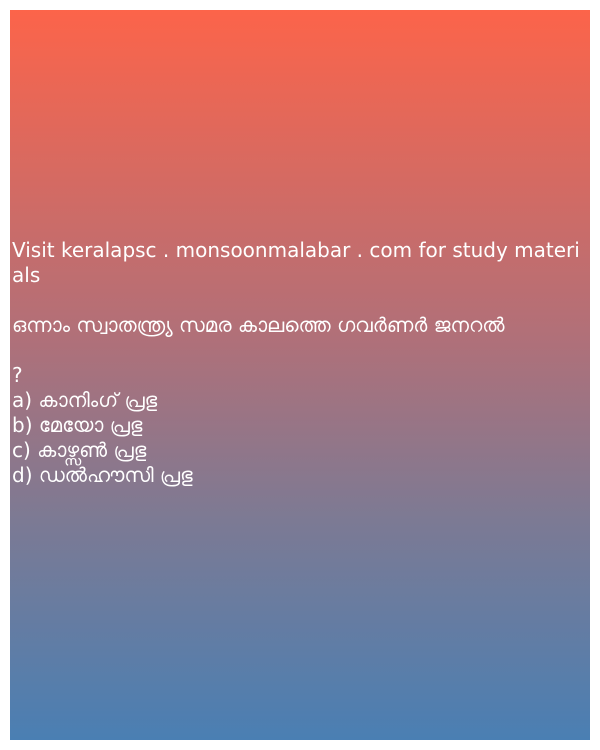 This screenshot has height=750, width=600. What do you see at coordinates (102, 475) in the screenshot?
I see `option-d: d) ഡൽഹൗസി പ്രഭു` at bounding box center [102, 475].